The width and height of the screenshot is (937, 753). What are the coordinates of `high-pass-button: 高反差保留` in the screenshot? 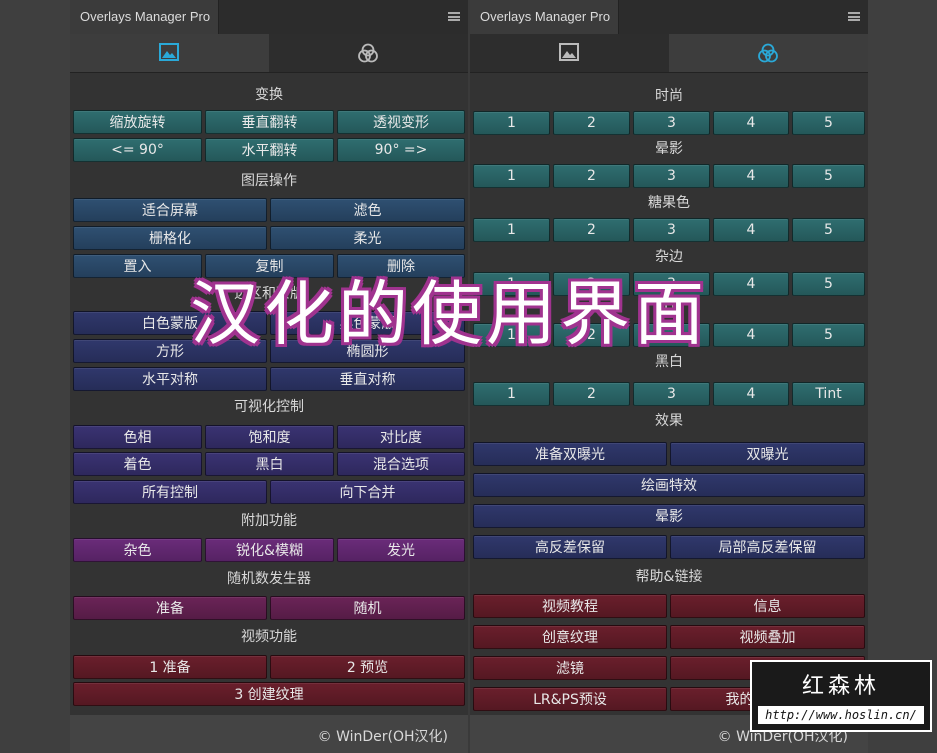 It's located at (570, 547).